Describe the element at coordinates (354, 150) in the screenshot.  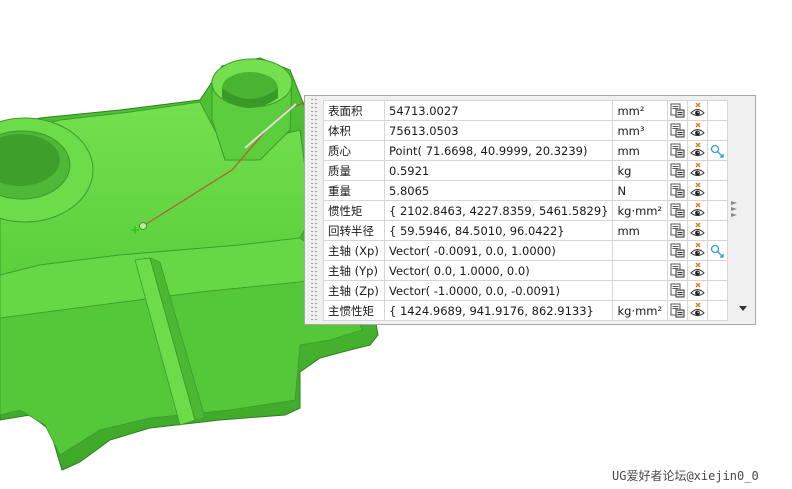
I see `property-name: 质心` at that location.